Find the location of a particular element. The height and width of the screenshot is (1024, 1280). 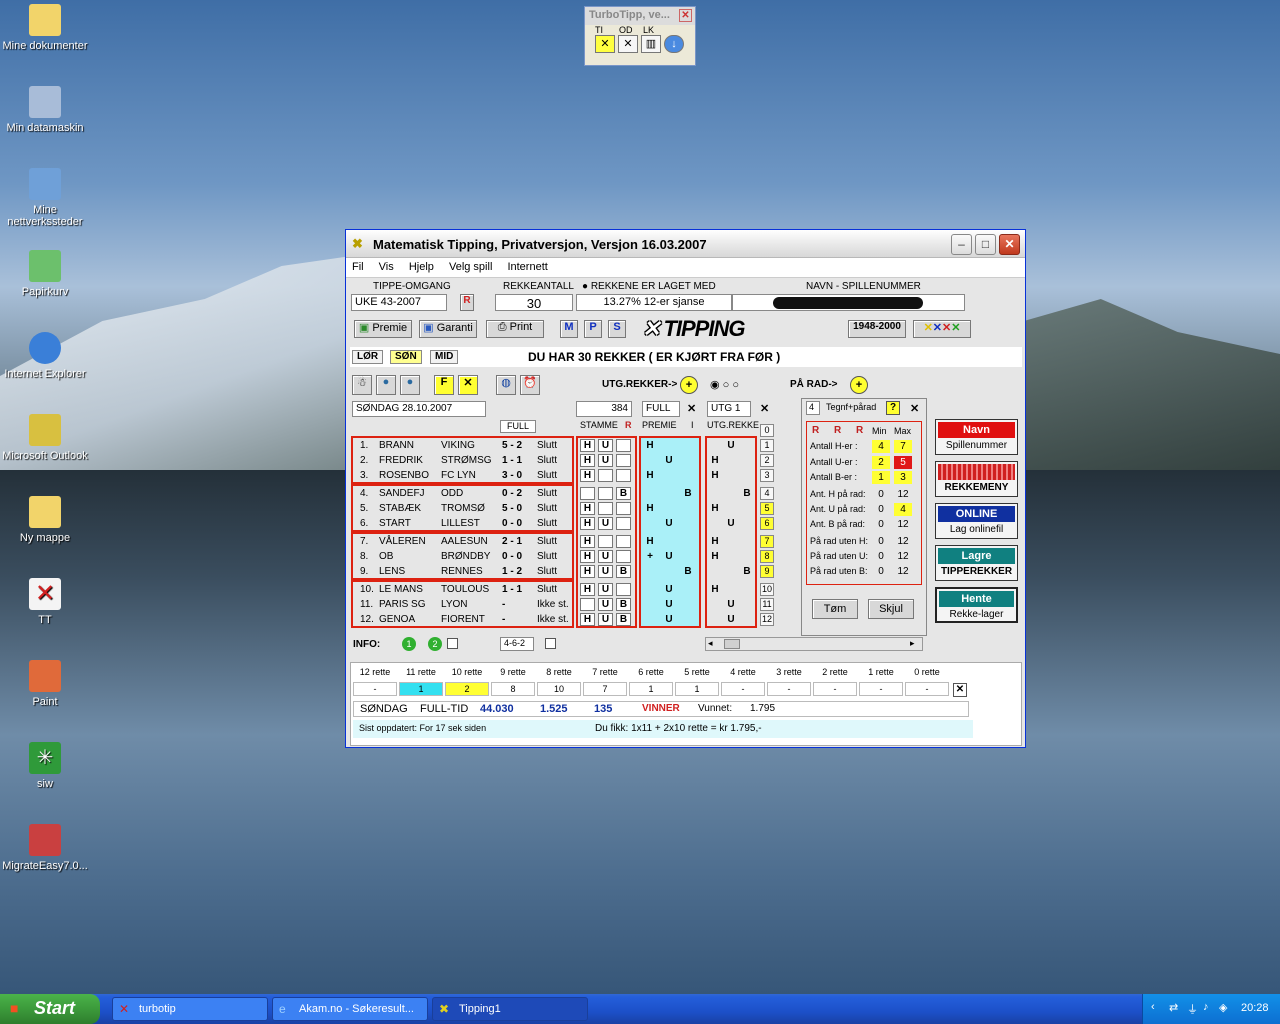

globe-icon: ● is located at coordinates (410, 385).